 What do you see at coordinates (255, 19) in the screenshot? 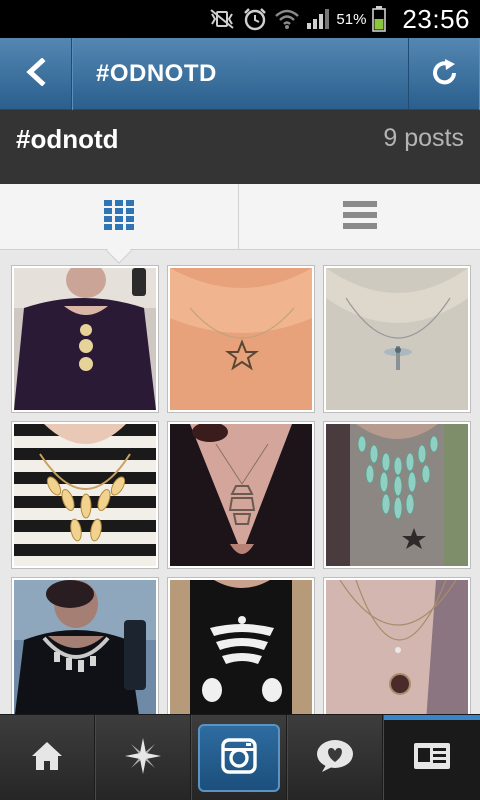
I see `alarm-icon` at bounding box center [255, 19].